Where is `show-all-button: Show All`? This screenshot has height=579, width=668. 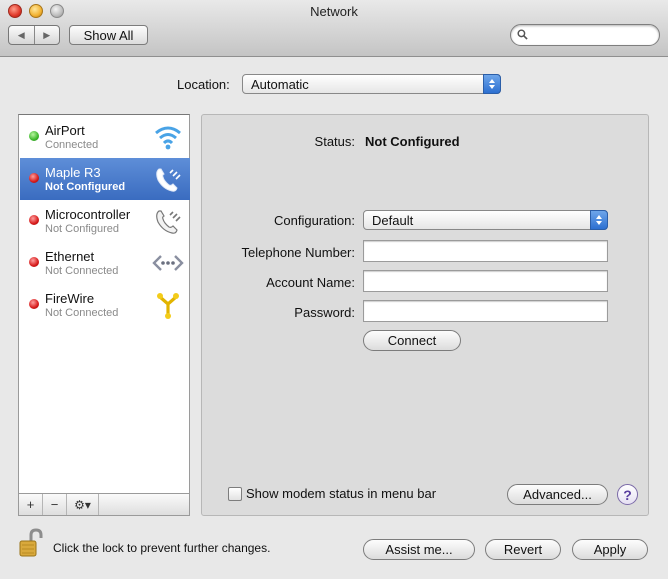
show-all-button: Show All is located at coordinates (108, 35).